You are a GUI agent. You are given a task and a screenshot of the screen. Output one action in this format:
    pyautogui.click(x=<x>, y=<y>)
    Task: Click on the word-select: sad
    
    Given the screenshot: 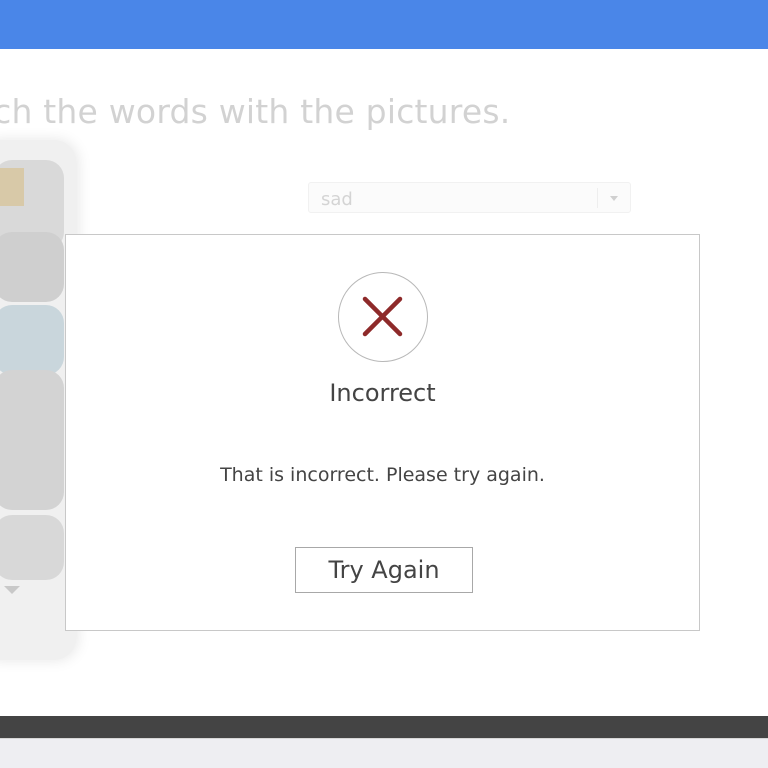 What is the action you would take?
    pyautogui.click(x=469, y=197)
    